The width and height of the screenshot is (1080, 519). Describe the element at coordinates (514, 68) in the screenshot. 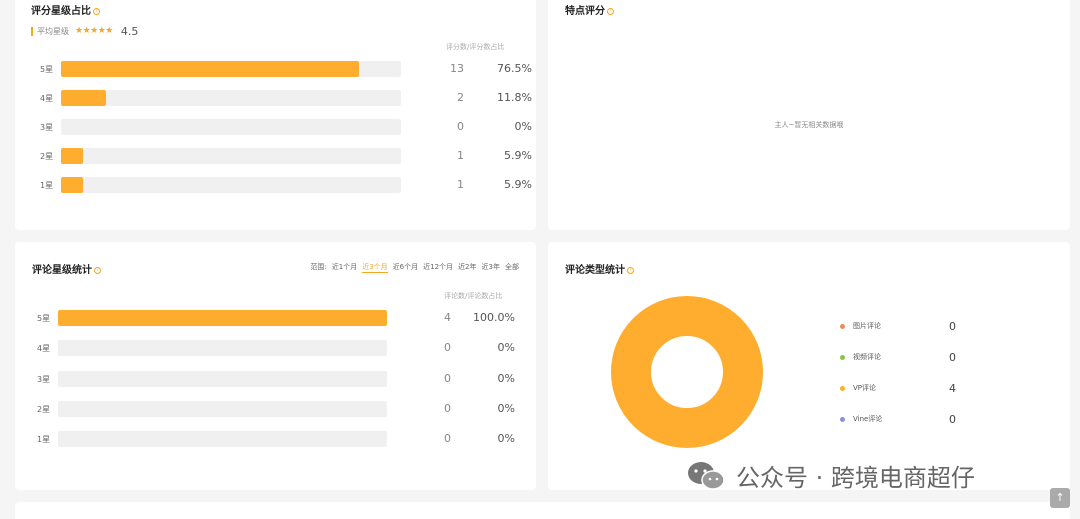

I see `rating-percent: 76.5%` at that location.